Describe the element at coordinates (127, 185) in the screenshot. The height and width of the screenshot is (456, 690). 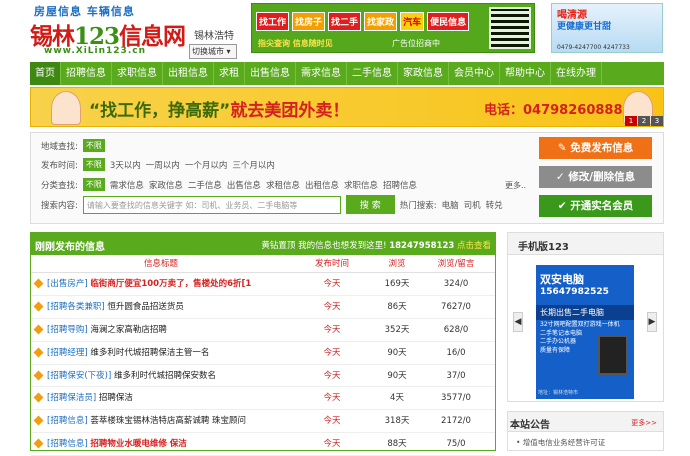
I see `category-demand: 需求信息` at that location.